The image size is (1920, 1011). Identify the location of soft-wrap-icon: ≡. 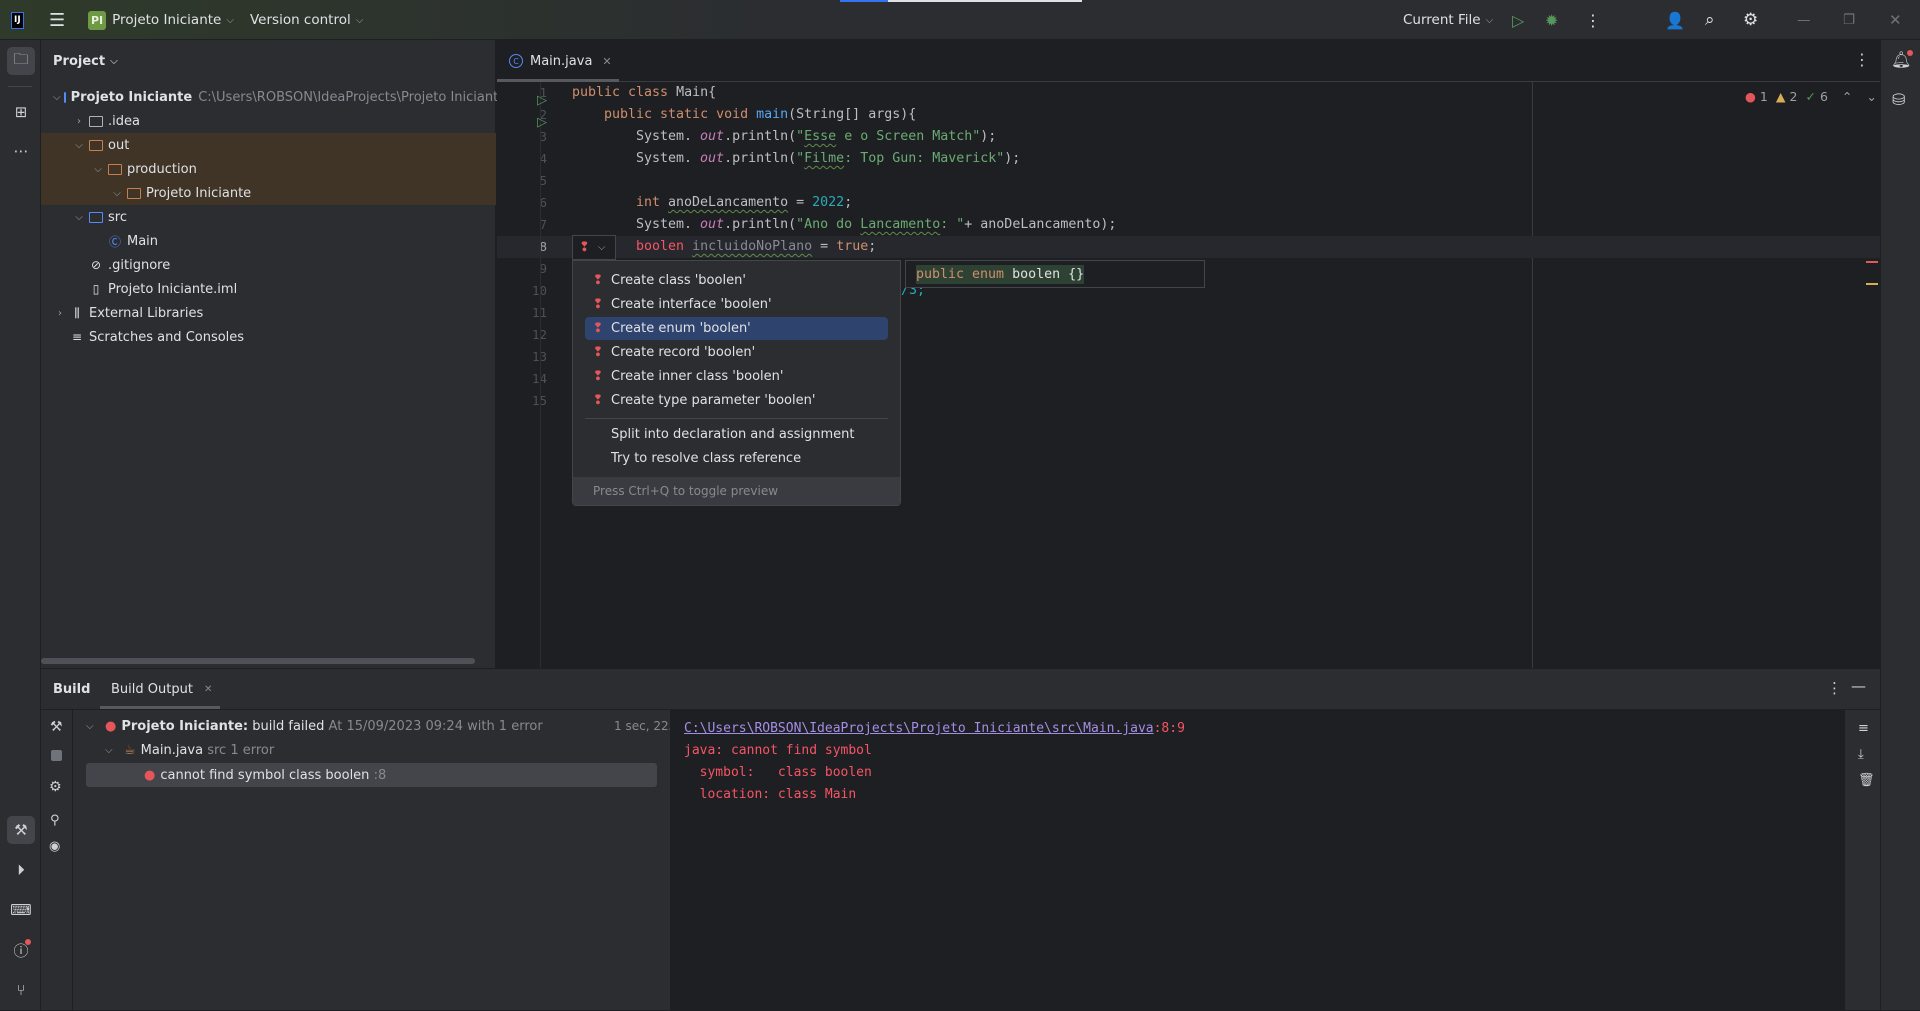
(1863, 728).